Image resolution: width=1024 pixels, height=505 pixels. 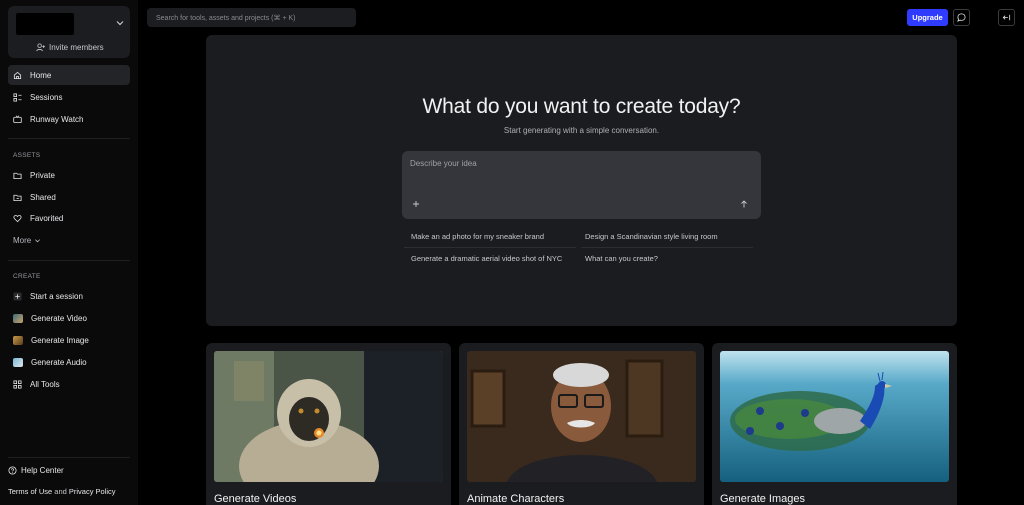 What do you see at coordinates (17, 384) in the screenshot?
I see `grid-icon` at bounding box center [17, 384].